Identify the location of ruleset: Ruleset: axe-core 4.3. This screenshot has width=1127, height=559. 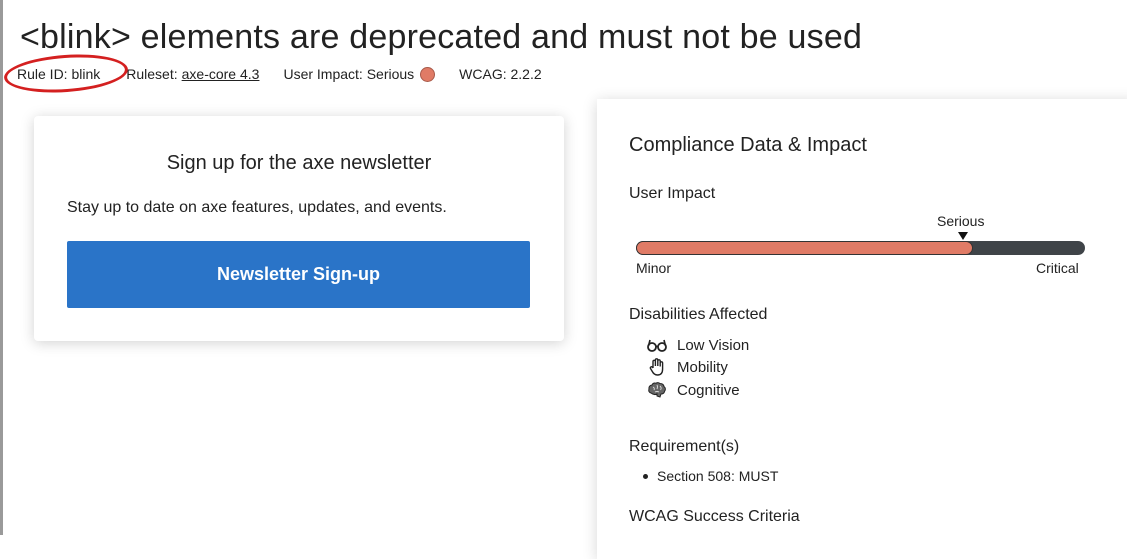
(192, 74).